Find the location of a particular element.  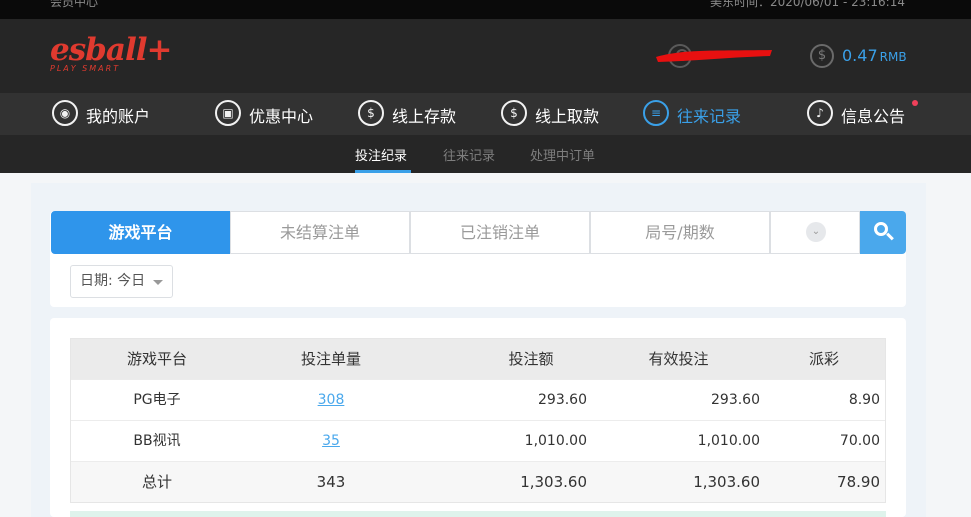

total-count: 343 is located at coordinates (331, 482).